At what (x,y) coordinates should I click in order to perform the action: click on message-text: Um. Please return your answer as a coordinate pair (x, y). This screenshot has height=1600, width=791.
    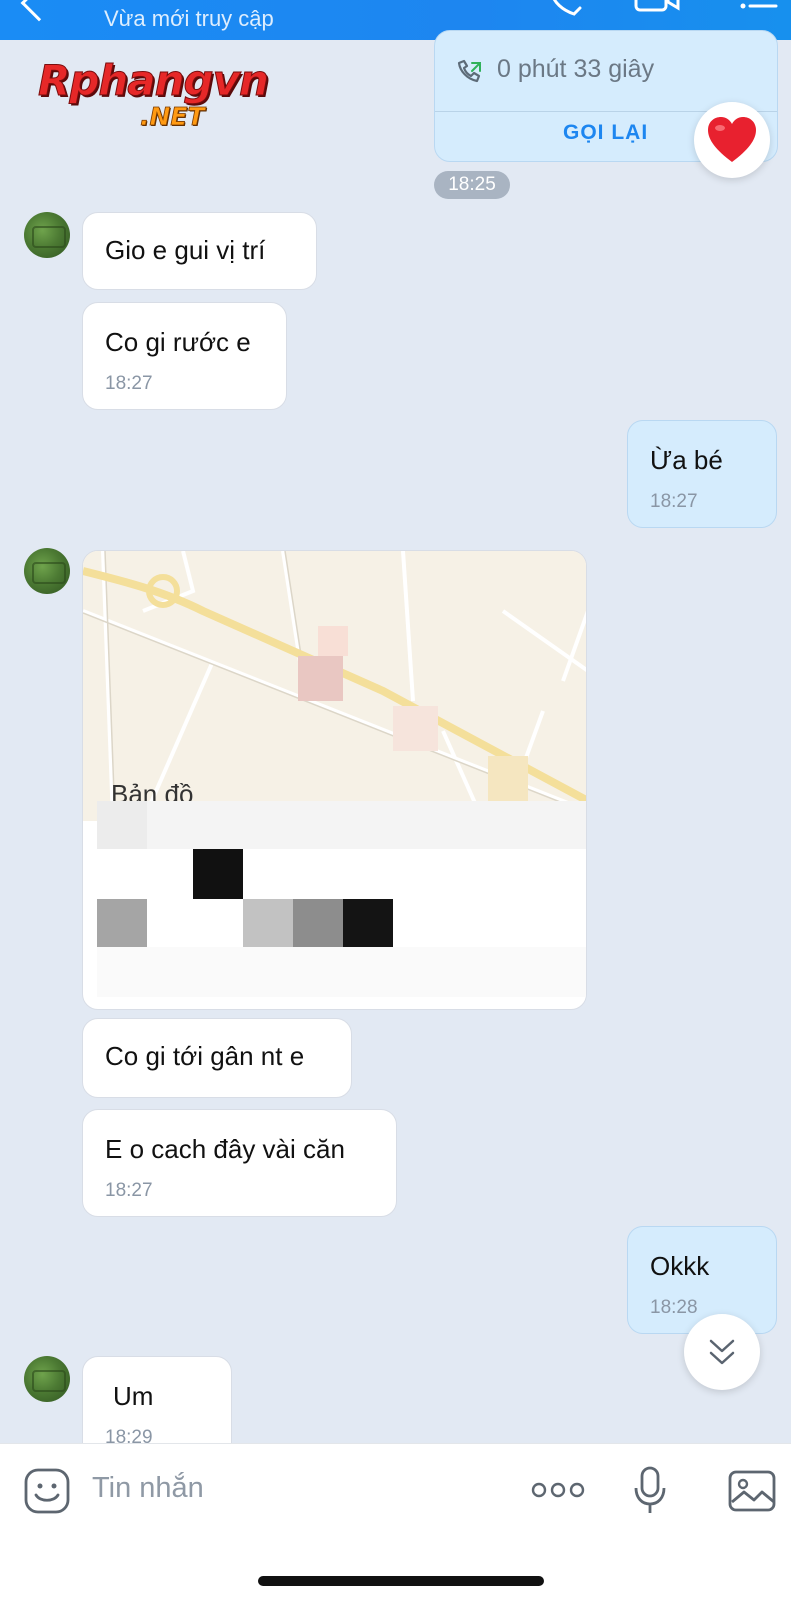
    Looking at the image, I should click on (133, 1396).